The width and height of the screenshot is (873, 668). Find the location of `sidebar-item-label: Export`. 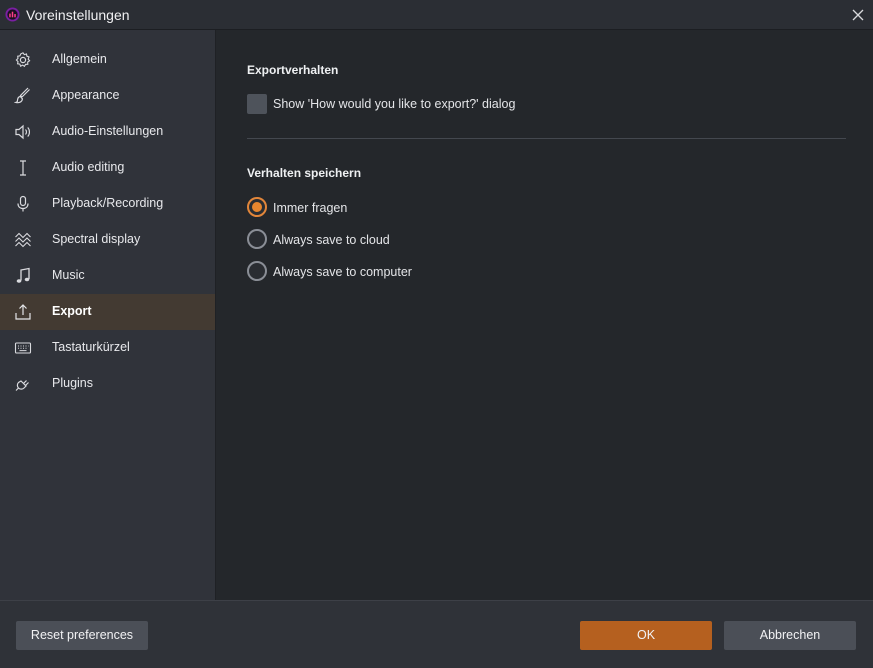

sidebar-item-label: Export is located at coordinates (72, 311).